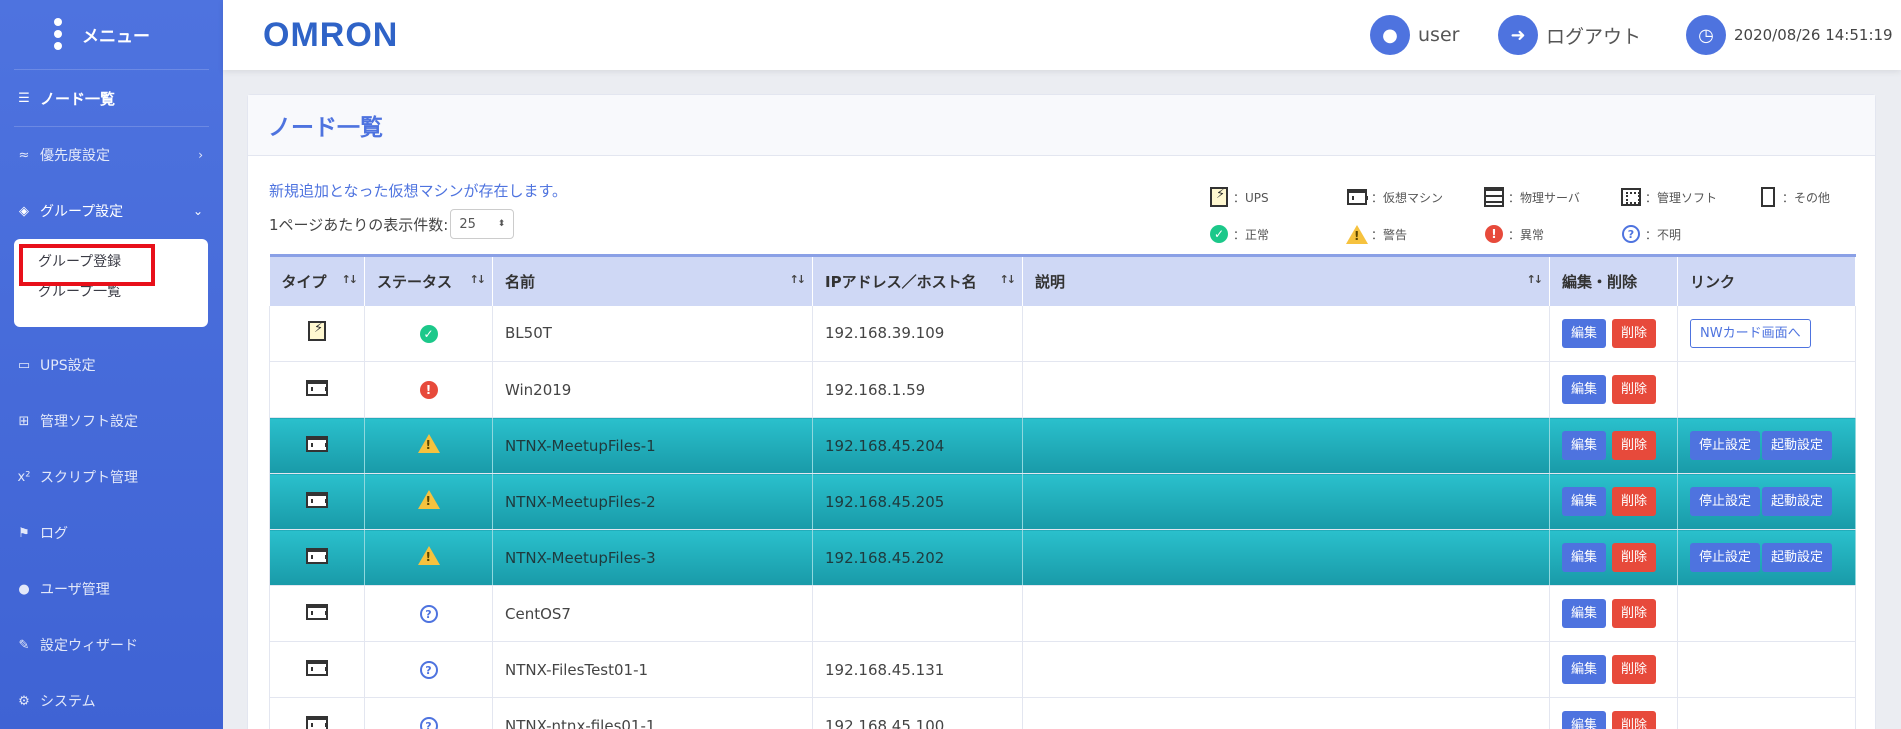 The width and height of the screenshot is (1901, 729). I want to click on table-row: ? NTNX-FilesTest01-1 192.168.45.131 編集 削除, so click(1062, 669).